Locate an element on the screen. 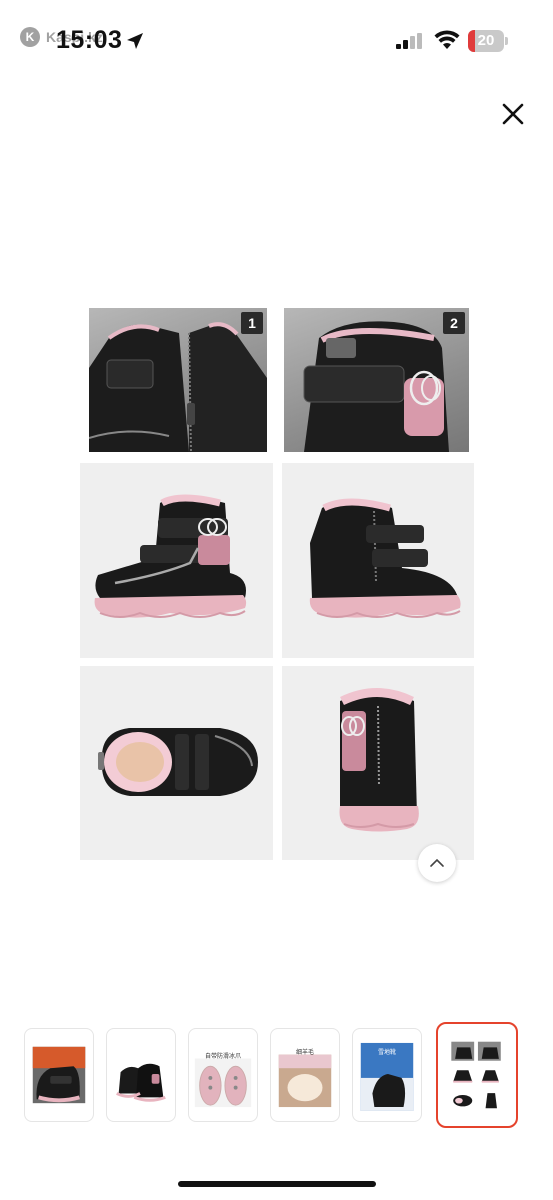  photo-panel-zipper-closeup: 1 is located at coordinates (178, 380).